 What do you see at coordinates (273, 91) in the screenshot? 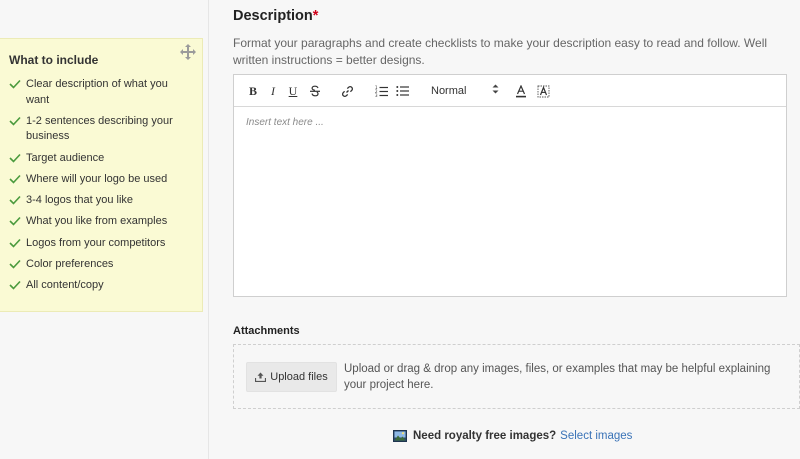
I see `italic-button: I` at bounding box center [273, 91].